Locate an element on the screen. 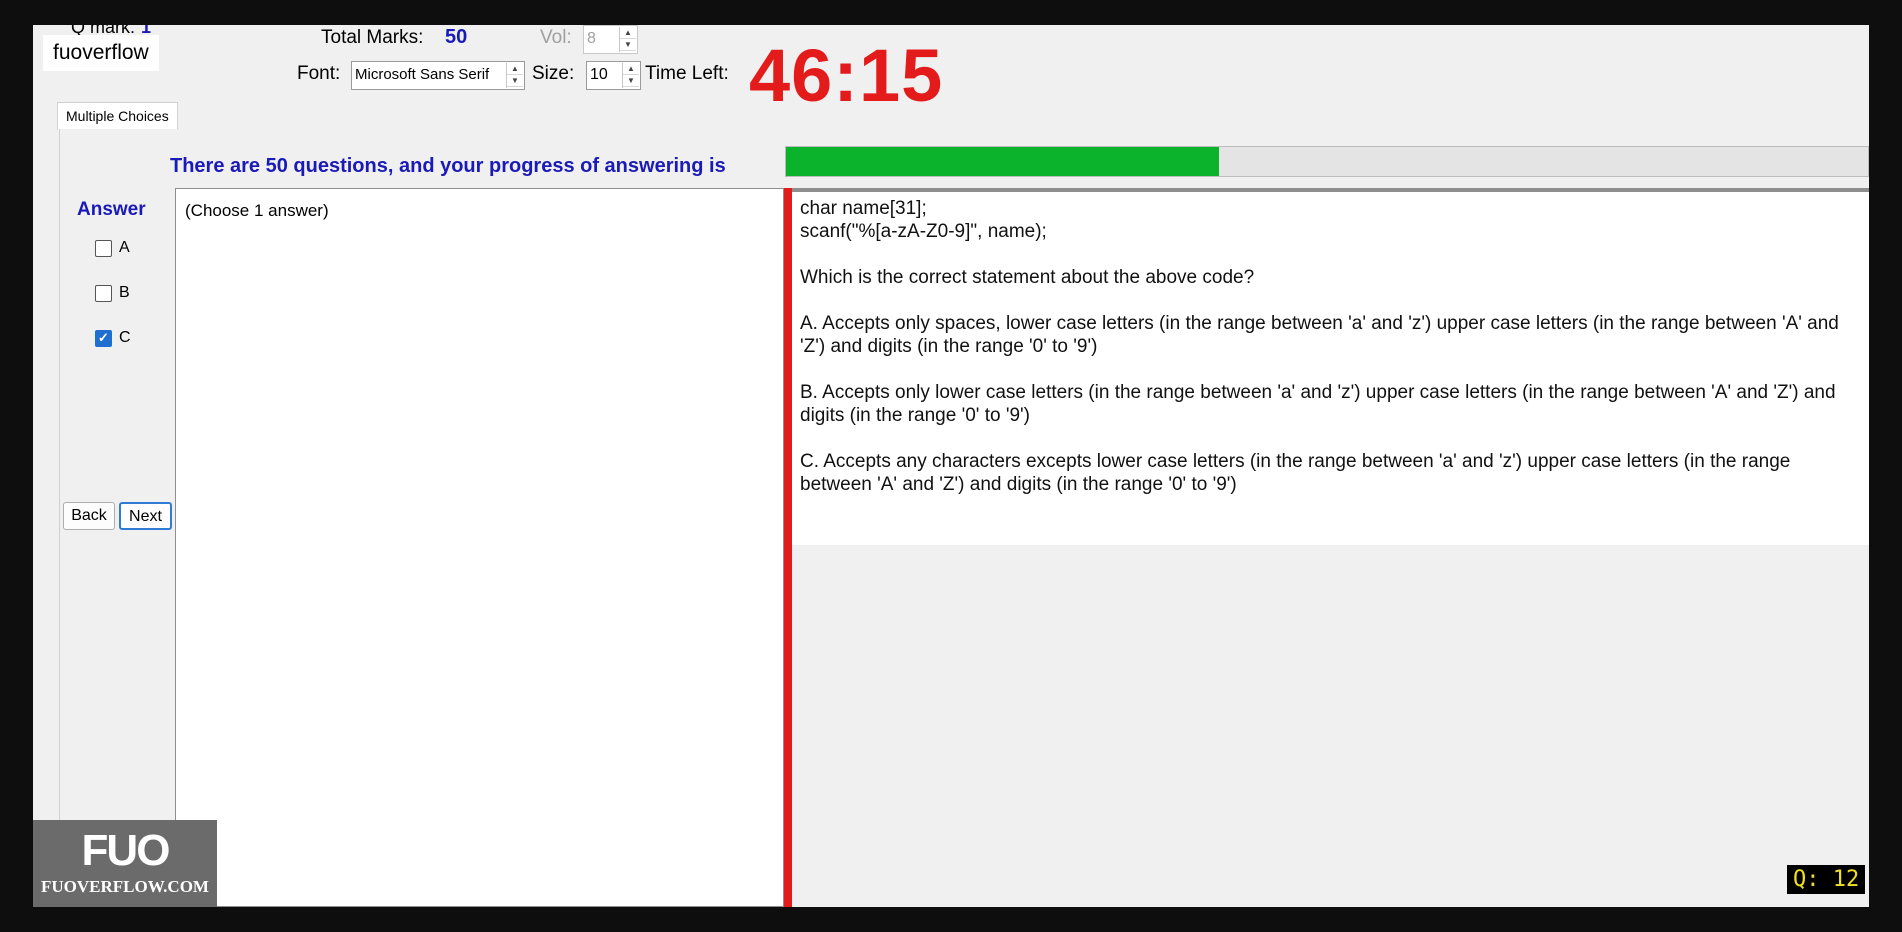 The width and height of the screenshot is (1902, 932). option-b-checkbox: B is located at coordinates (112, 293).